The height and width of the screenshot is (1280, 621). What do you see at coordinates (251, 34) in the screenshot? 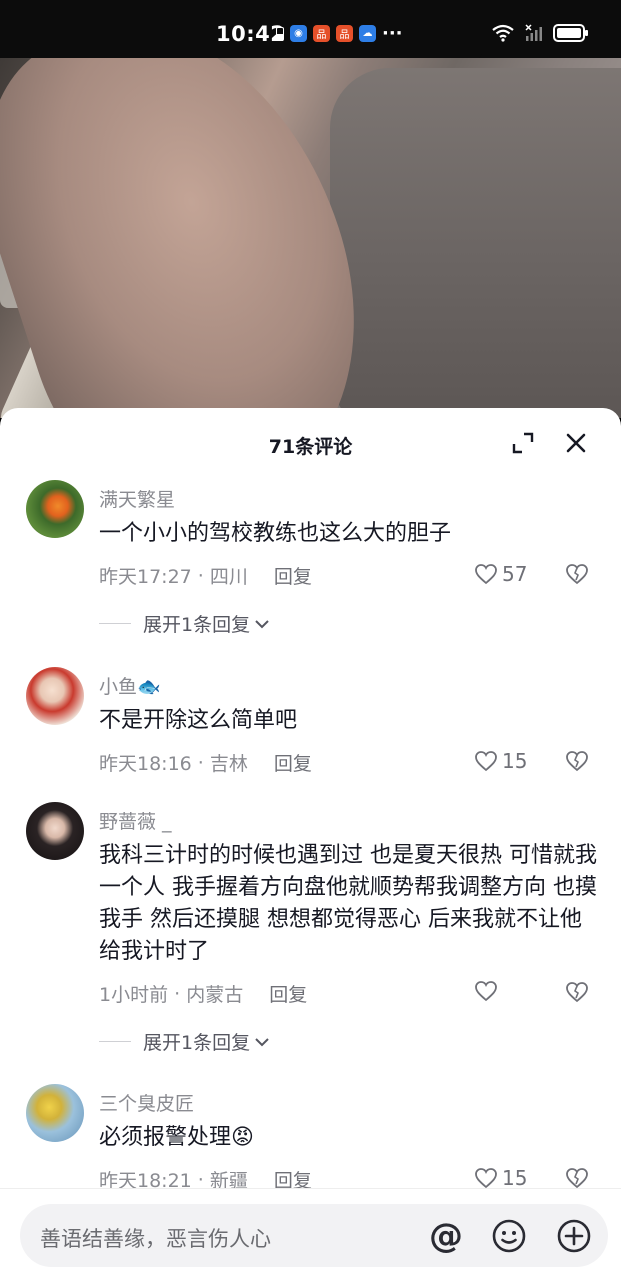
I see `status-time: 10:42` at bounding box center [251, 34].